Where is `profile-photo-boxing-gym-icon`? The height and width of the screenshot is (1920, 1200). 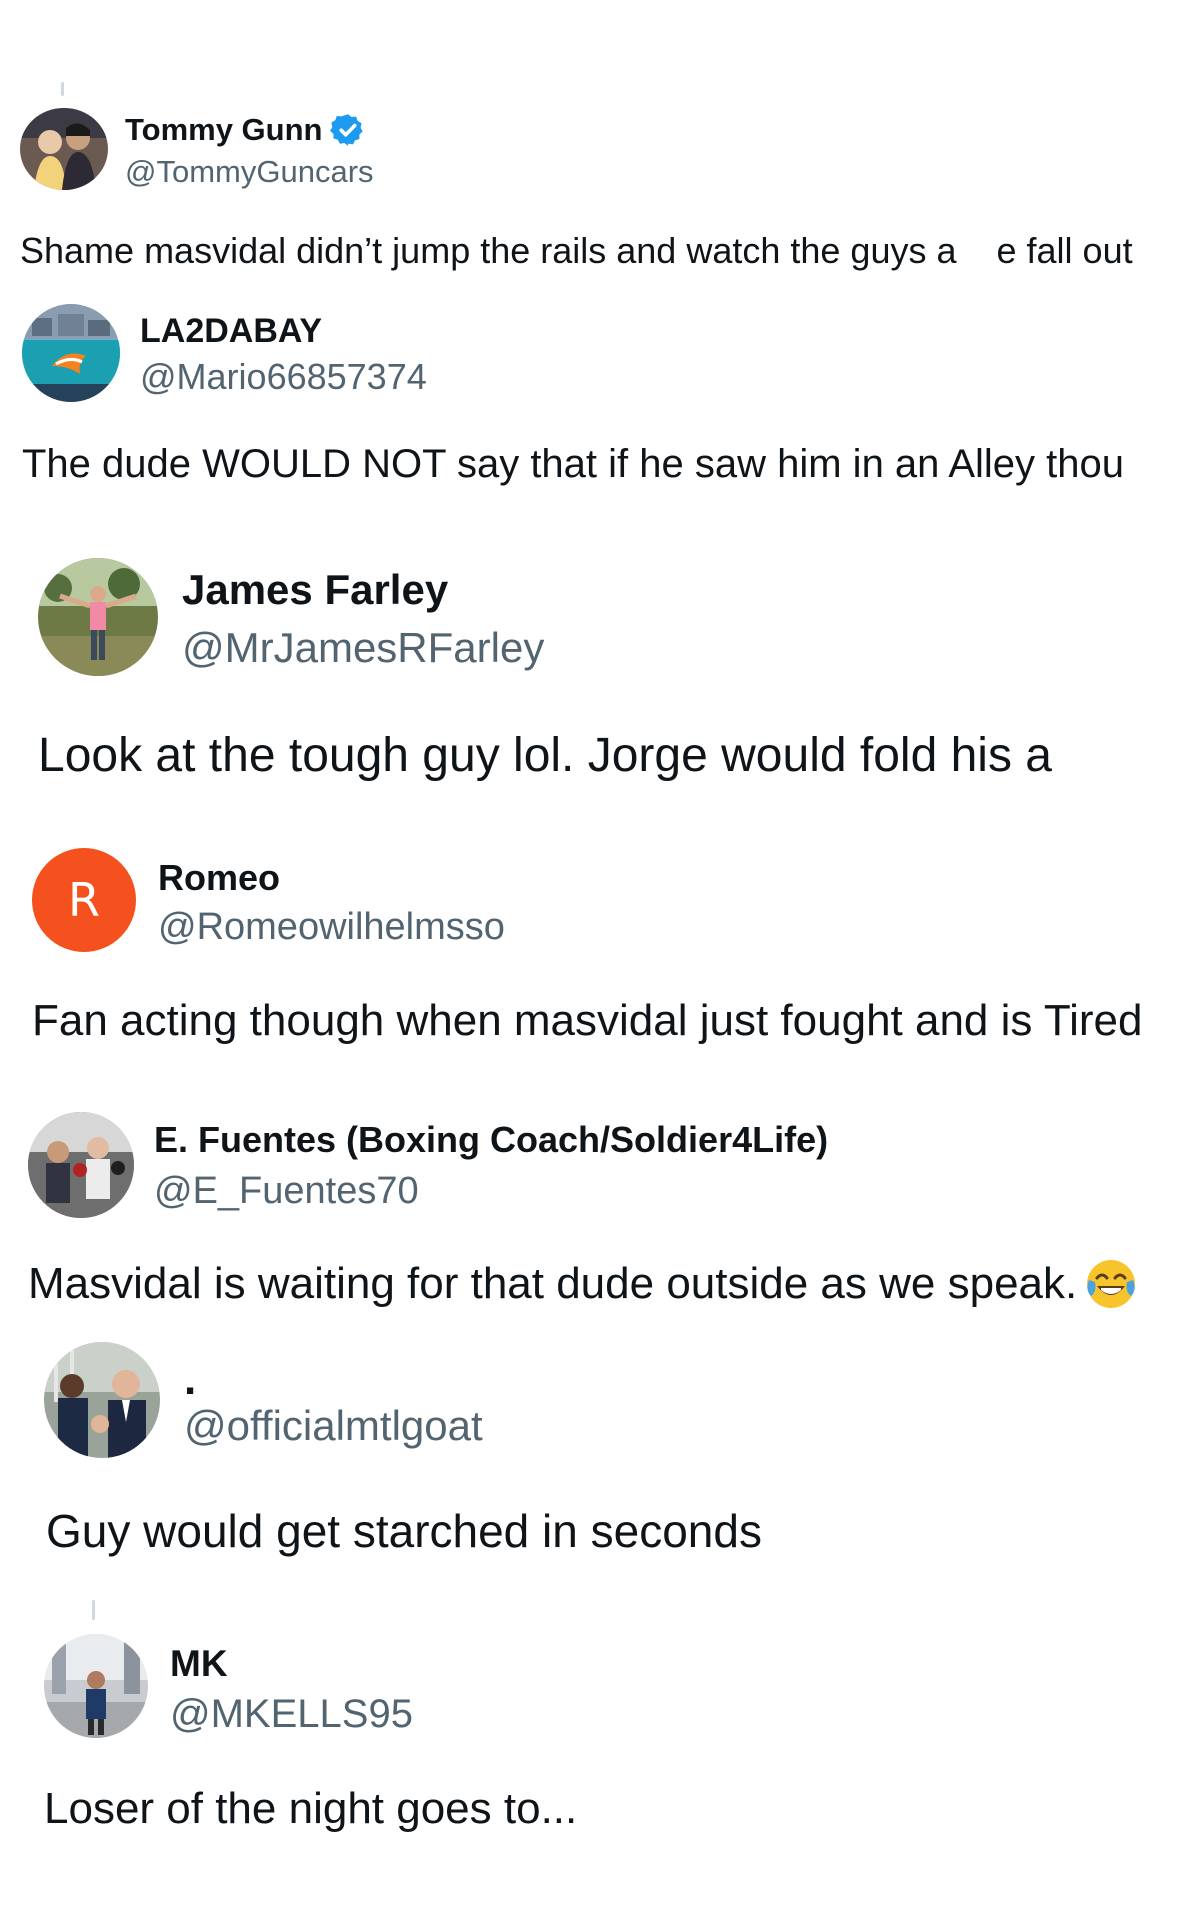
profile-photo-boxing-gym-icon is located at coordinates (81, 1165).